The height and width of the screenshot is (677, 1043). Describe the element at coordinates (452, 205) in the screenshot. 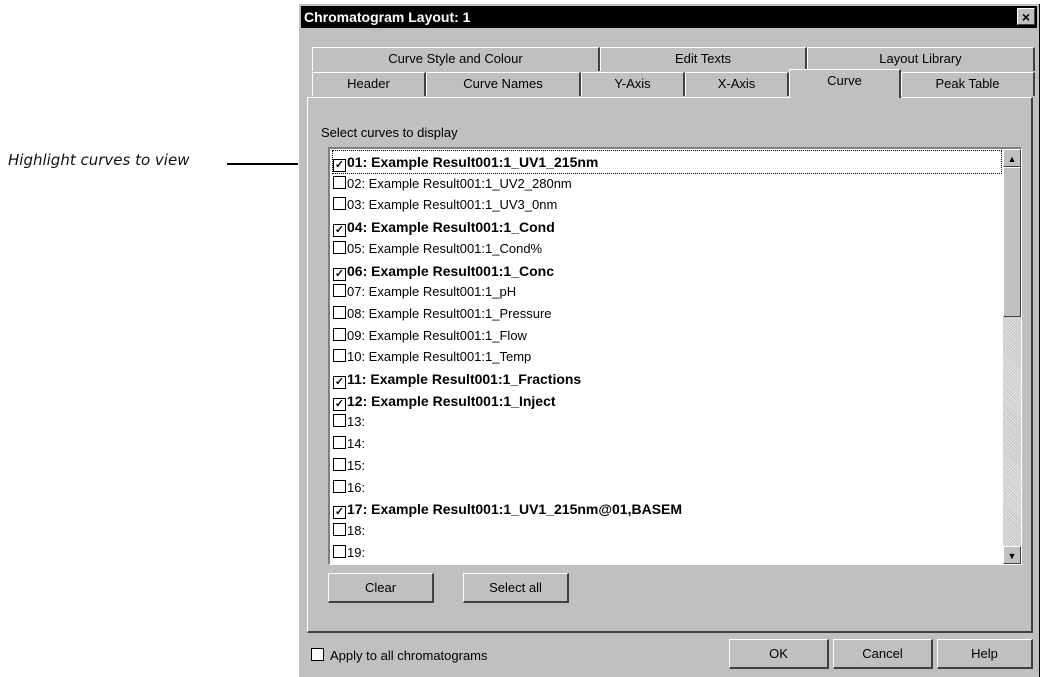

I see `curve-label: 03: Example Result001:1_UV3_0nm` at that location.